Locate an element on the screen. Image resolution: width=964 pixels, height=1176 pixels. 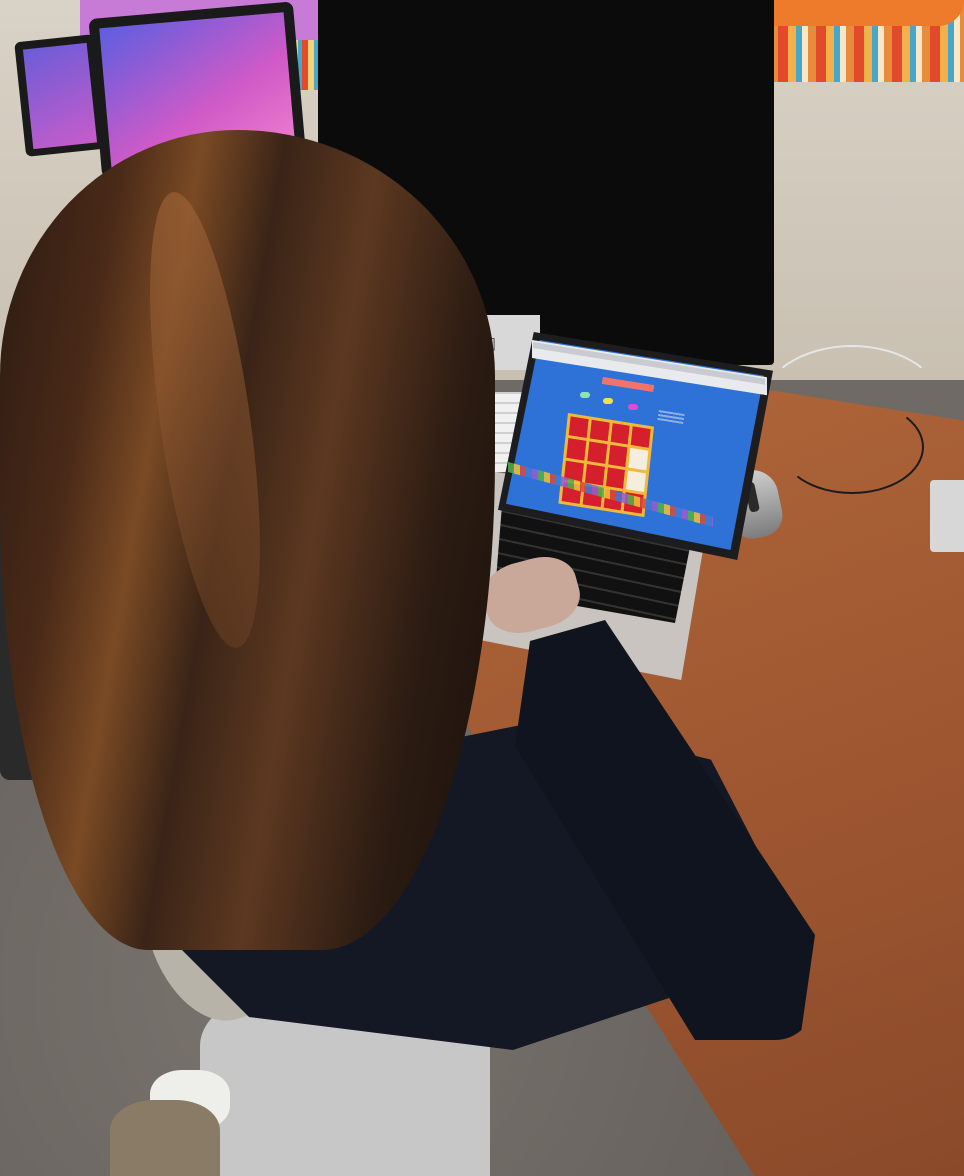
game-button-green is located at coordinates (585, 395).